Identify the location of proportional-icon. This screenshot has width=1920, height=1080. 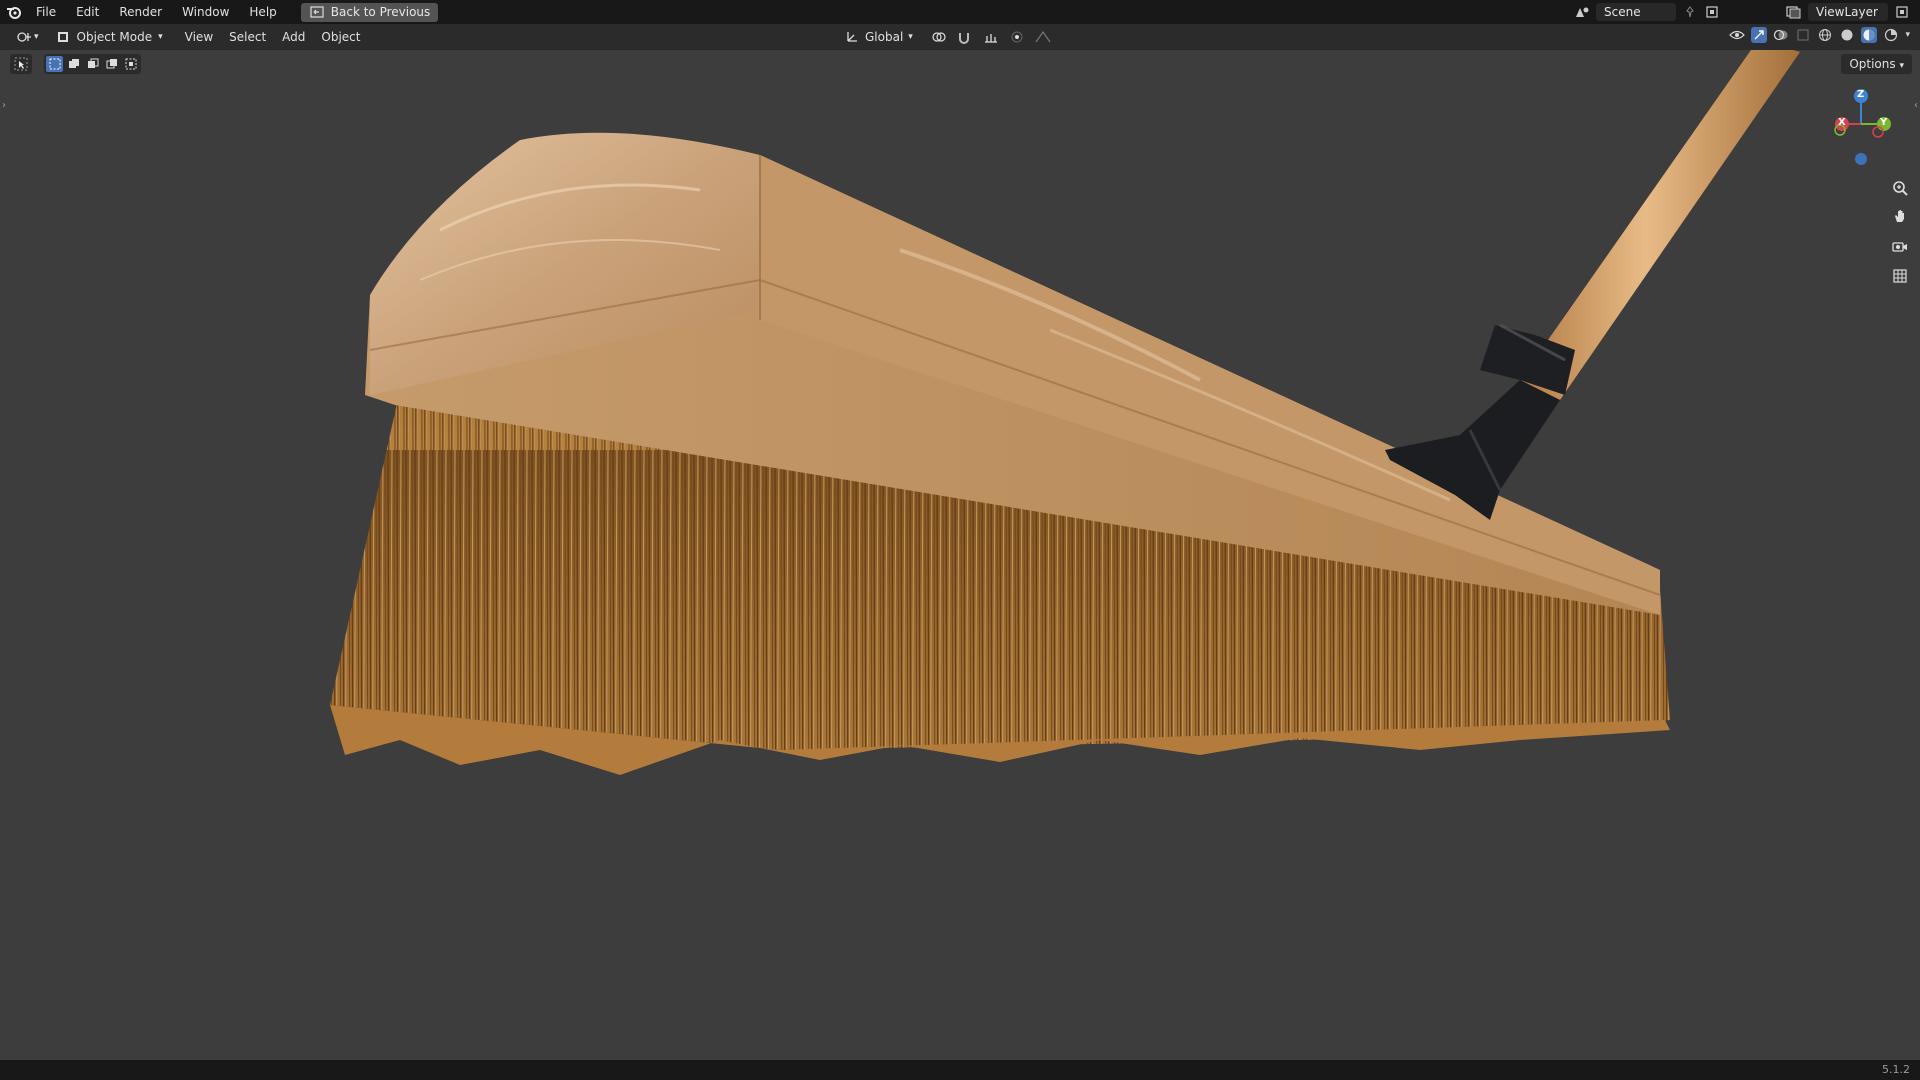
(1017, 37).